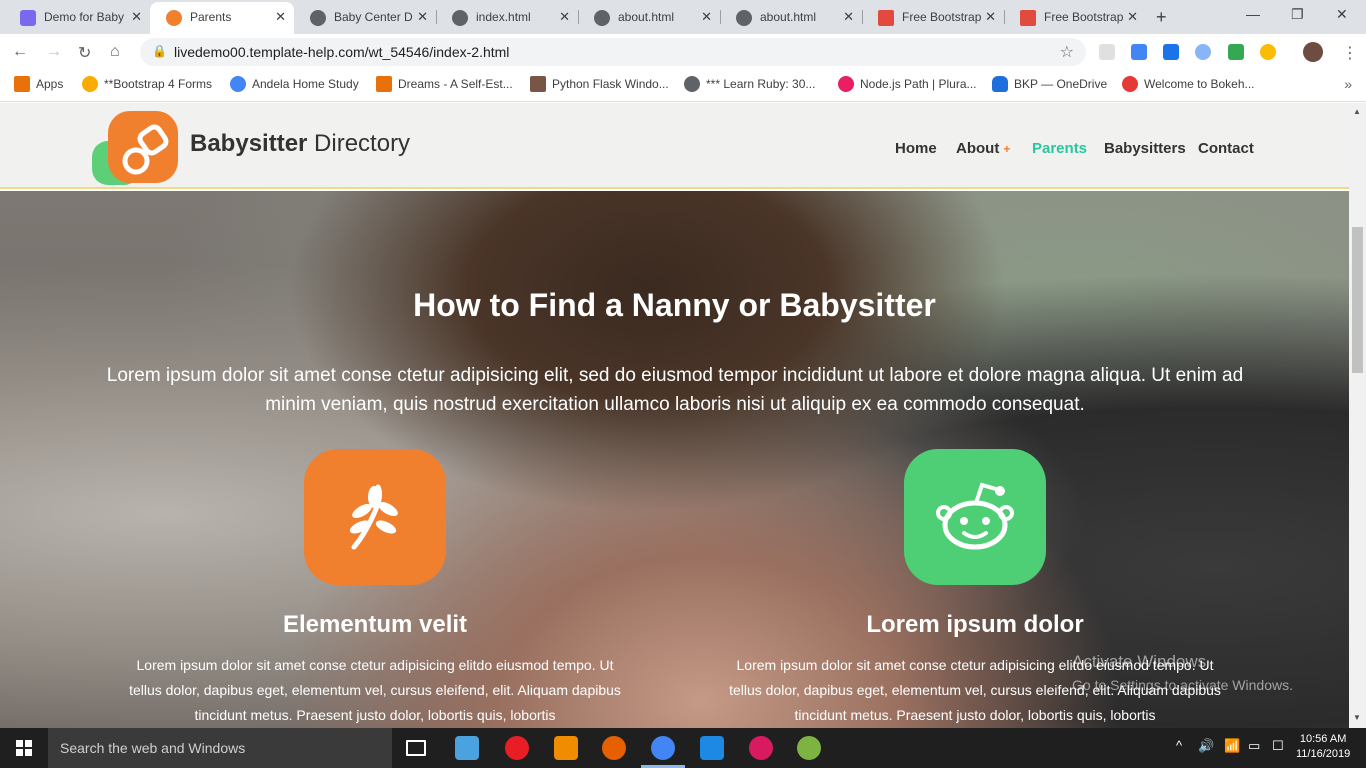 This screenshot has height=768, width=1366. What do you see at coordinates (294, 84) in the screenshot?
I see `bookmark-item: Andela Home Study` at bounding box center [294, 84].